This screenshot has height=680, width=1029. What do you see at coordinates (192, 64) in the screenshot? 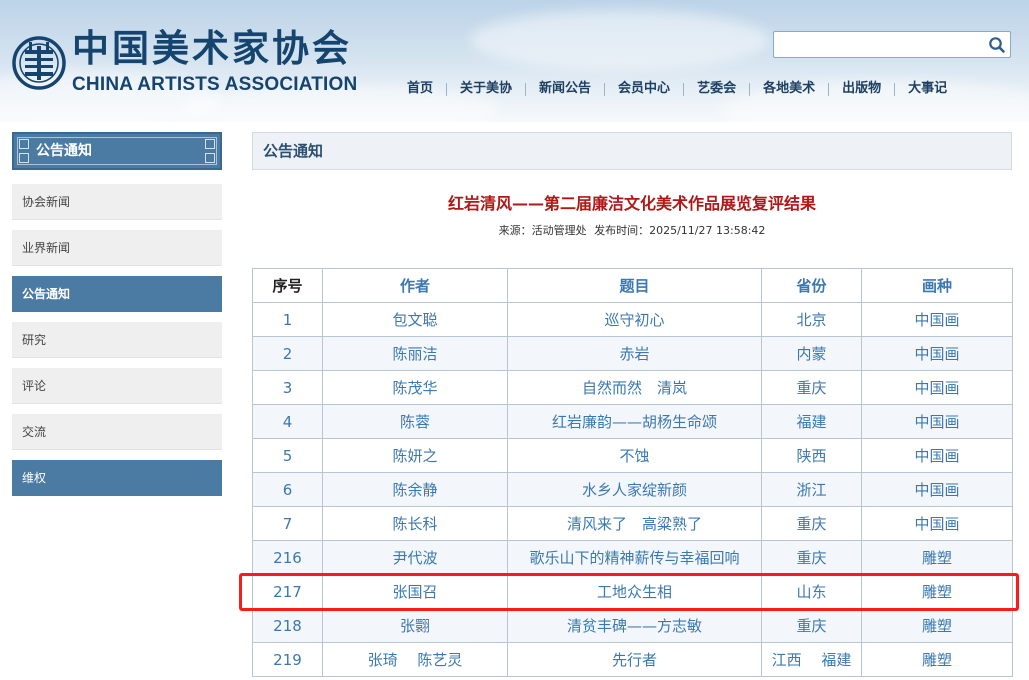
I see `site-logo: 中国美术家协会 CHINA ARTISTS ASSOCIATION` at bounding box center [192, 64].